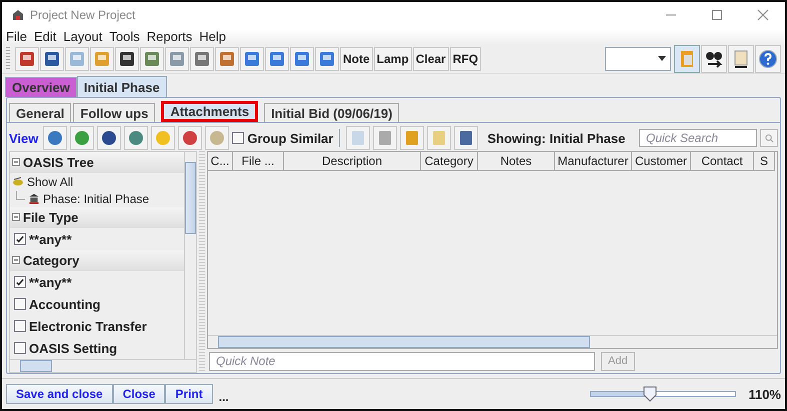 The height and width of the screenshot is (411, 787). I want to click on filter-checkbox: Electronic Transfer, so click(97, 326).